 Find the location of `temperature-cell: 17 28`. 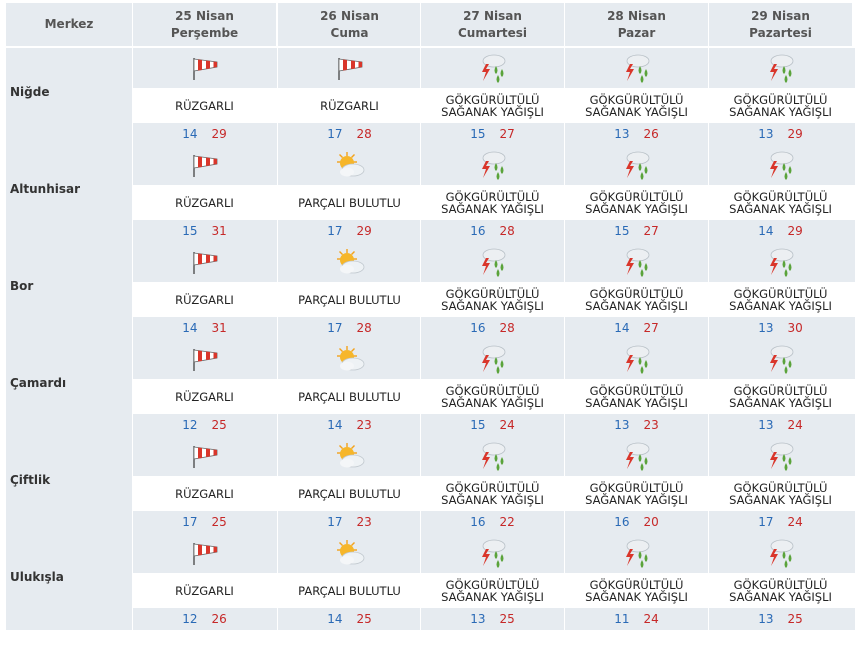

temperature-cell: 17 28 is located at coordinates (349, 328).